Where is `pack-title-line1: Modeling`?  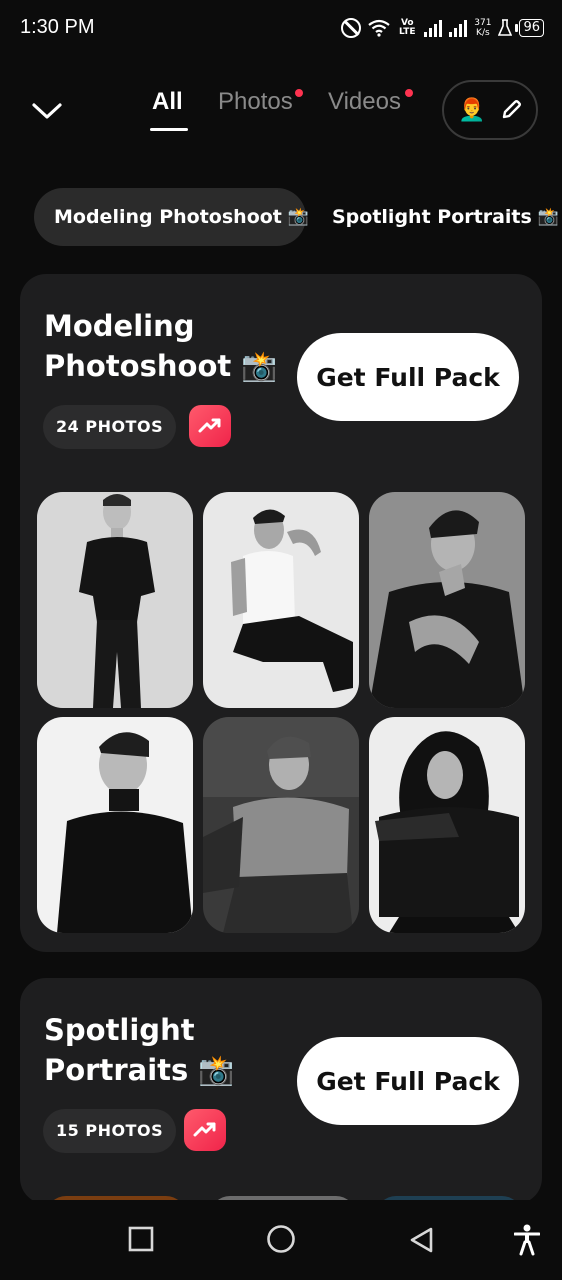 pack-title-line1: Modeling is located at coordinates (119, 326).